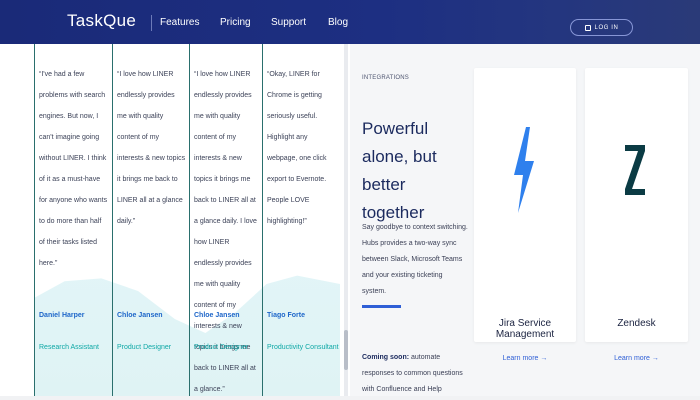 The height and width of the screenshot is (400, 700). I want to click on testimonial-role: Productivity Consultant, so click(303, 347).